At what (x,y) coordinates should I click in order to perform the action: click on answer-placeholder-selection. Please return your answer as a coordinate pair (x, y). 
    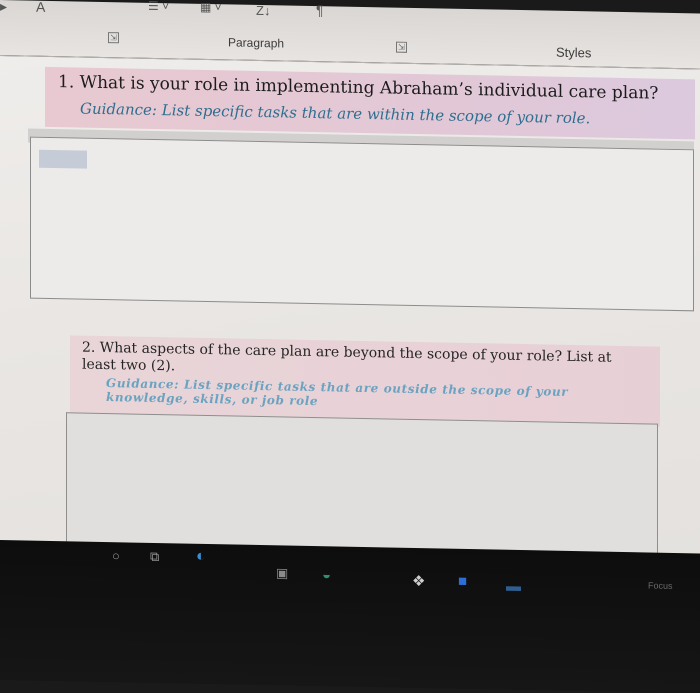
    Looking at the image, I should click on (63, 159).